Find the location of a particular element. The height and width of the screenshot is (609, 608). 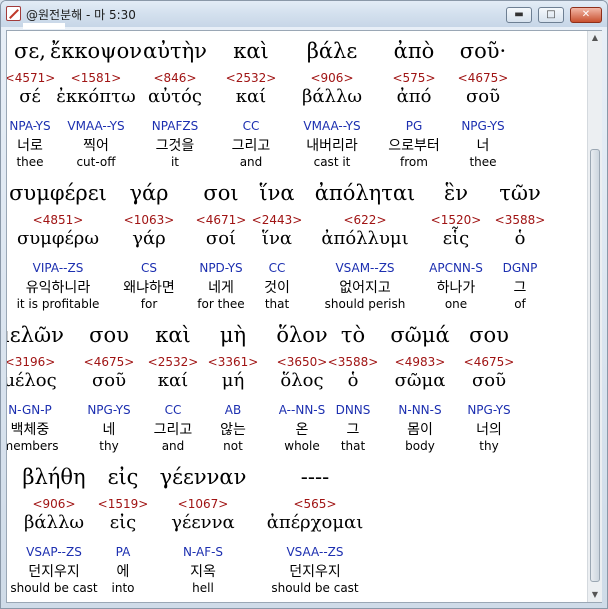

lemma: γέεννα is located at coordinates (203, 522).